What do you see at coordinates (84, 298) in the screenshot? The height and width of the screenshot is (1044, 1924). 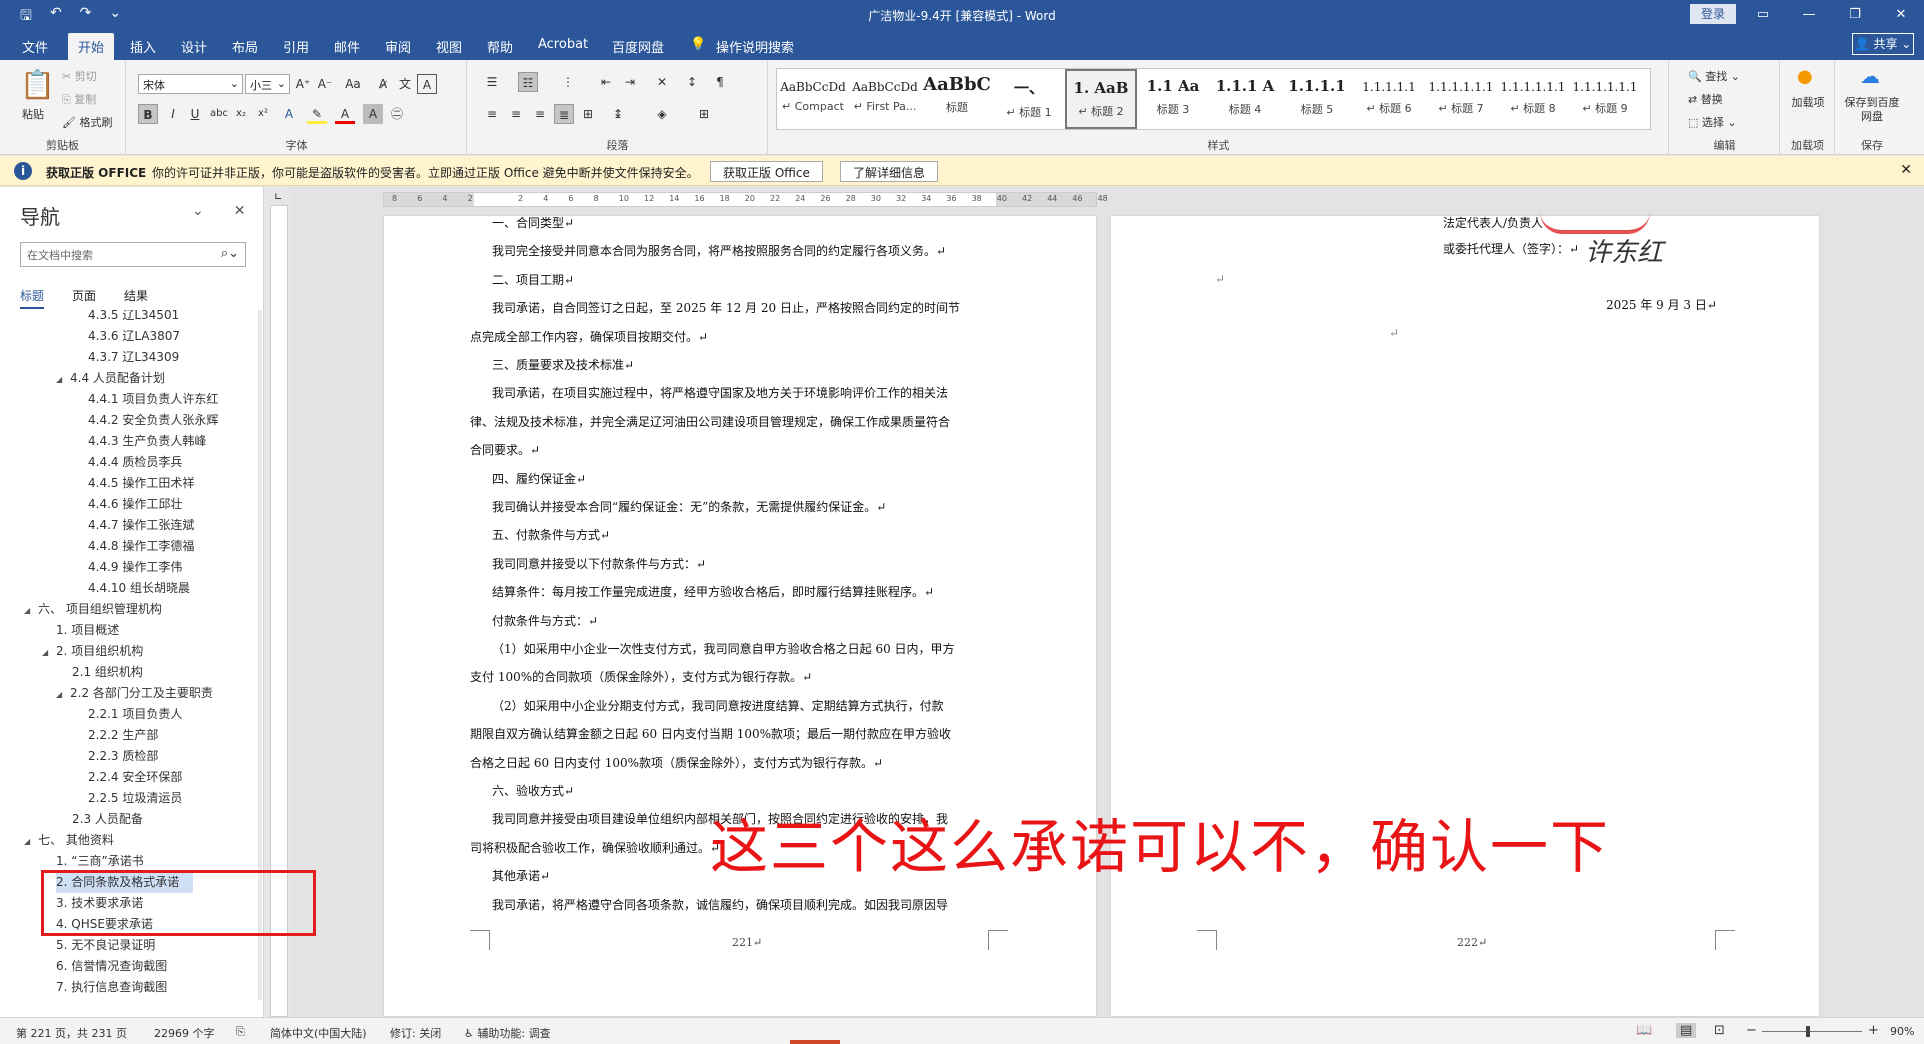 I see `nav-tab-pages: 页面` at bounding box center [84, 298].